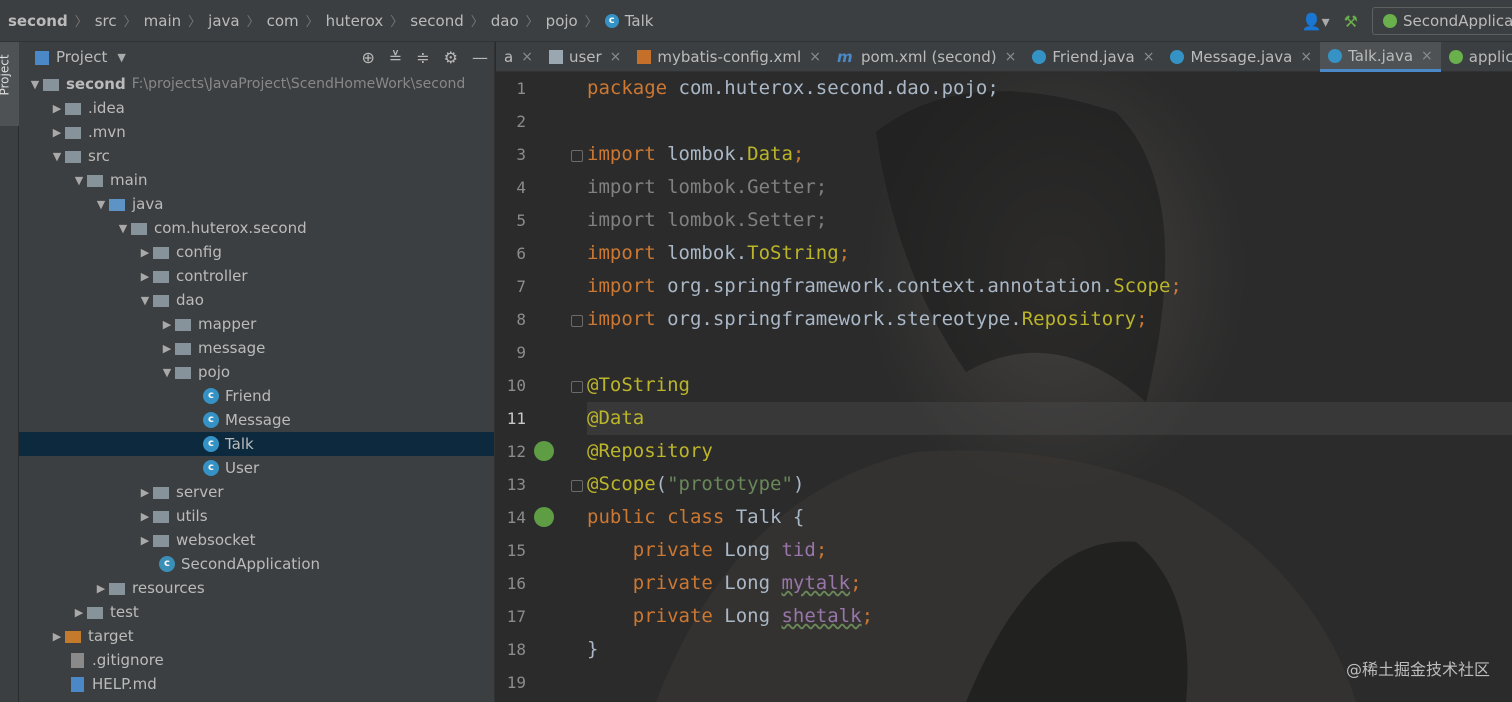  Describe the element at coordinates (81, 57) in the screenshot. I see `project-view-selector: Project` at that location.